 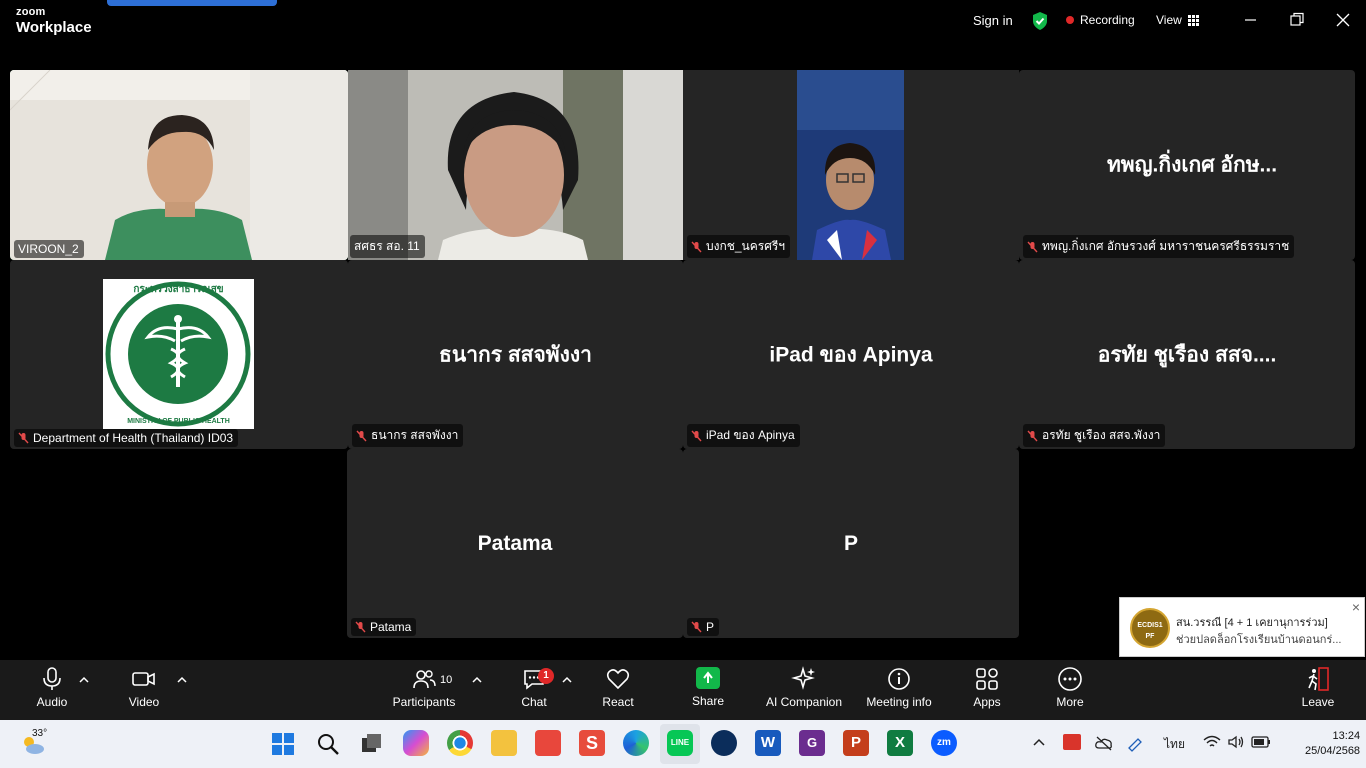 What do you see at coordinates (1104, 743) in the screenshot?
I see `onedrive-offline-icon` at bounding box center [1104, 743].